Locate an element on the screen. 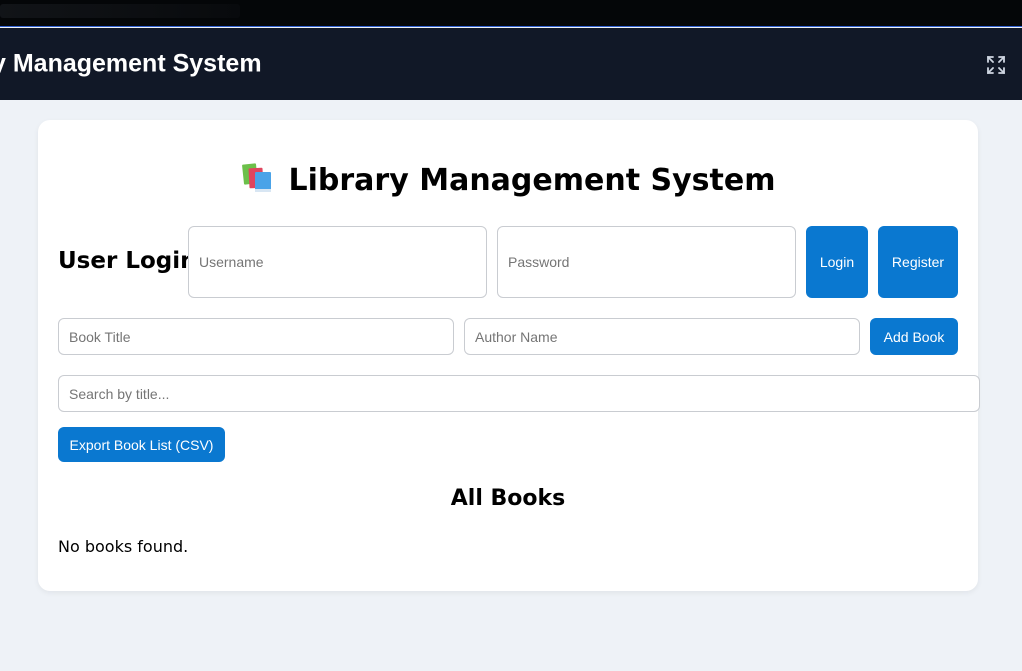 The width and height of the screenshot is (1022, 671). register-button: Register is located at coordinates (918, 262).